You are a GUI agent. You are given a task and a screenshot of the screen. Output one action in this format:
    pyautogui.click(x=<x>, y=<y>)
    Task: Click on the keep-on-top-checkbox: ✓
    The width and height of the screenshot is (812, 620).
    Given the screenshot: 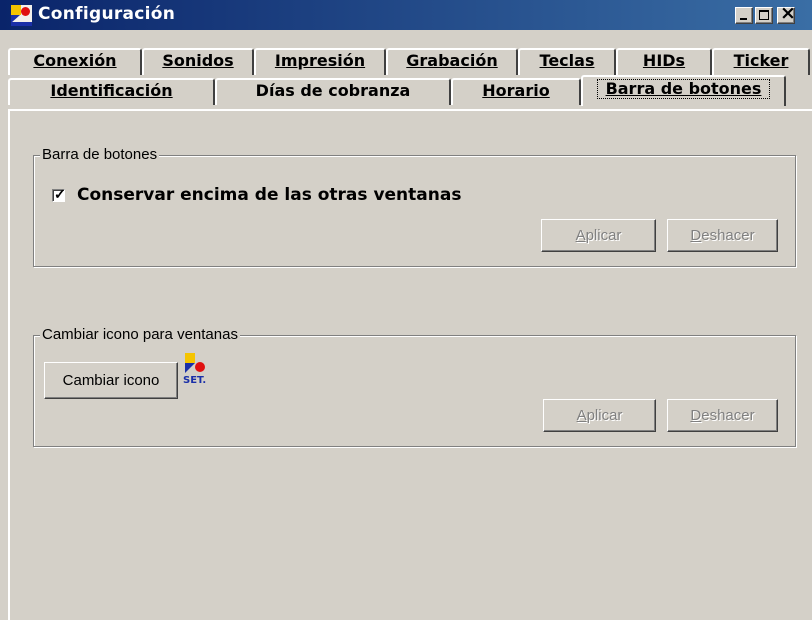 What is the action you would take?
    pyautogui.click(x=59, y=194)
    